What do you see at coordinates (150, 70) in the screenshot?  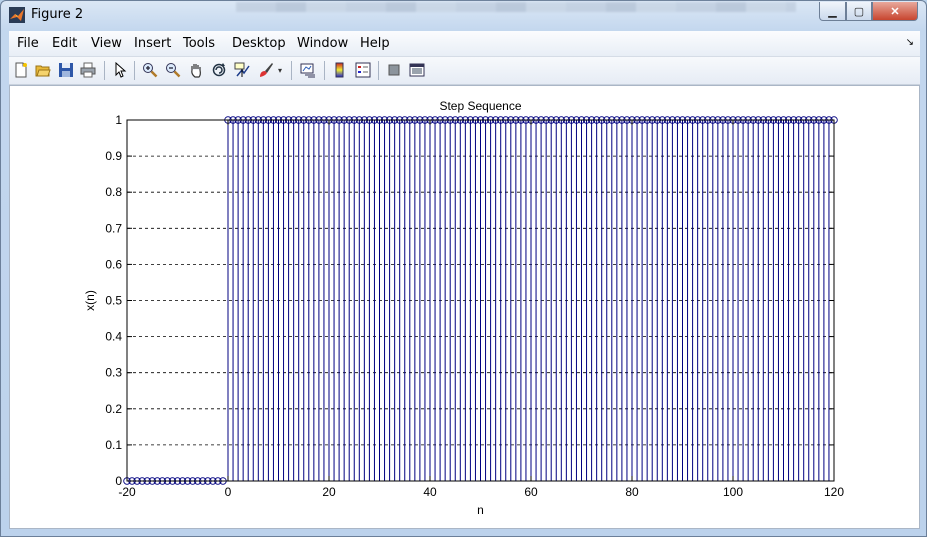 I see `zoom-in-icon` at bounding box center [150, 70].